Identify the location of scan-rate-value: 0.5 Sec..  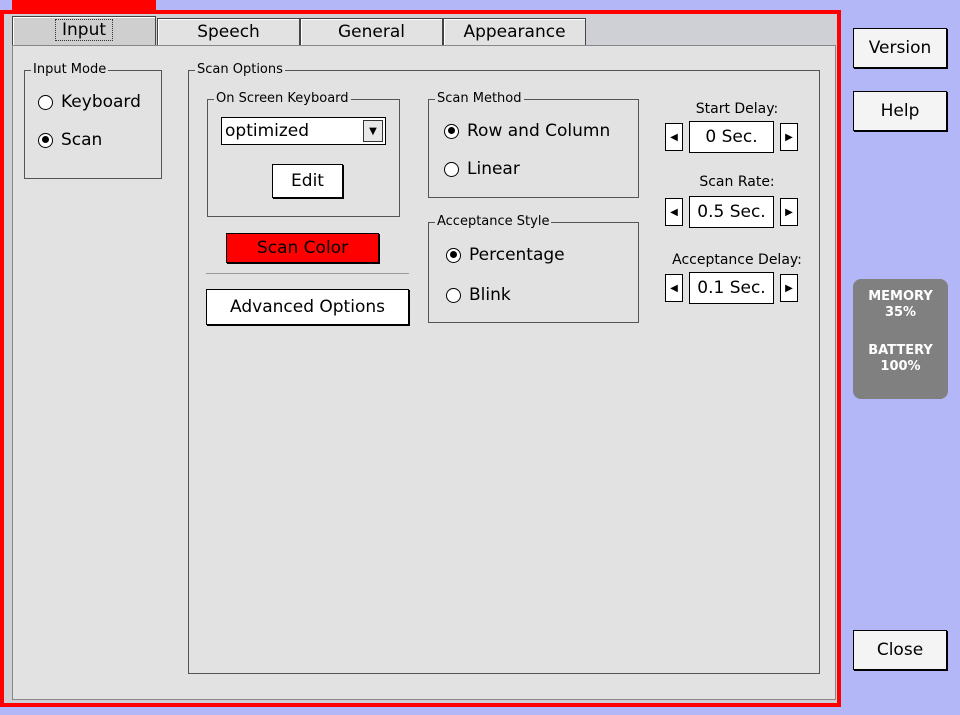
(731, 212).